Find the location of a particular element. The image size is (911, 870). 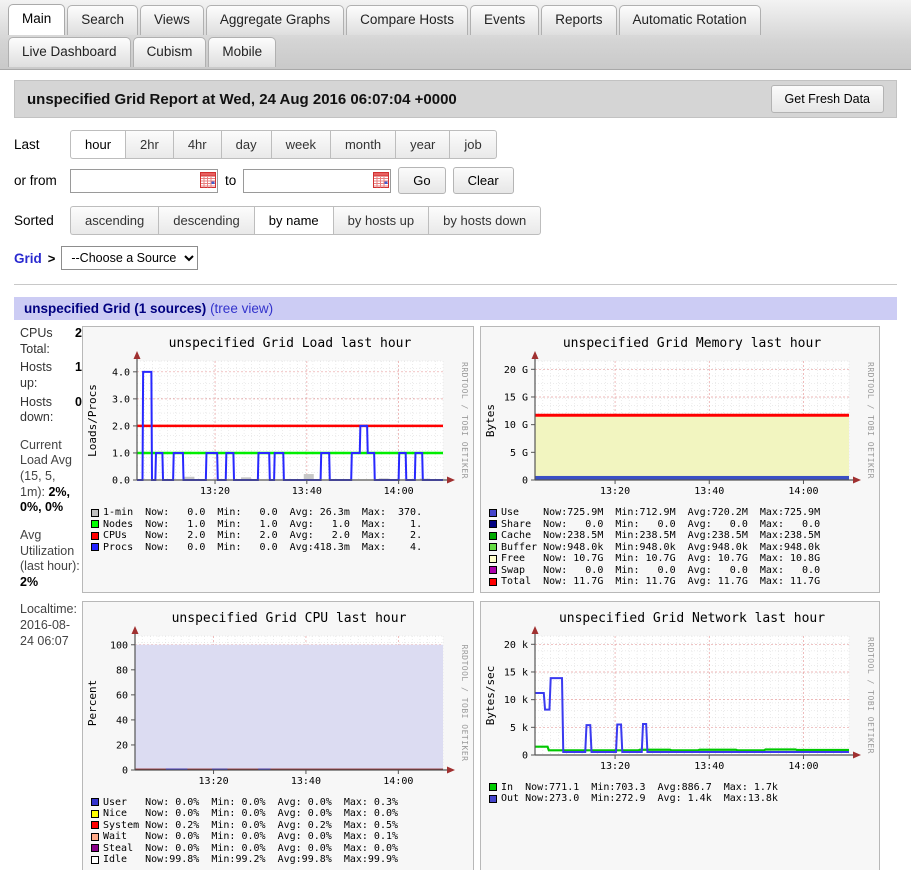

legend-swatch-share is located at coordinates (493, 524).